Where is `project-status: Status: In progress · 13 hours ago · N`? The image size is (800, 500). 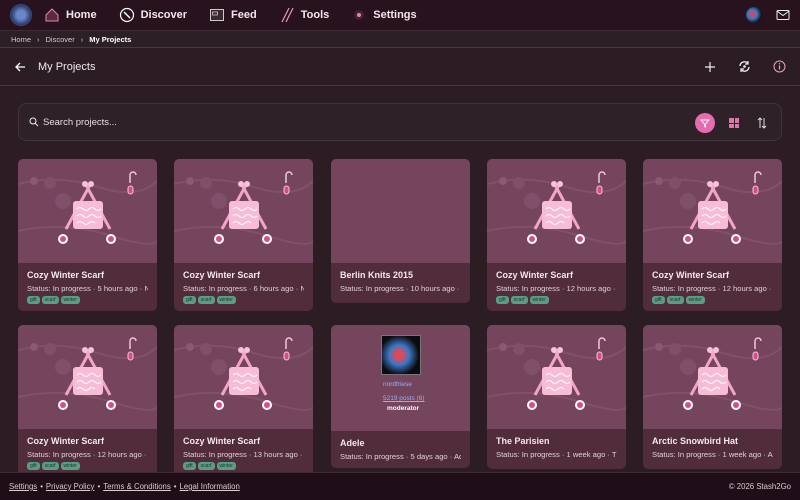 project-status: Status: In progress · 13 hours ago · N is located at coordinates (243, 454).